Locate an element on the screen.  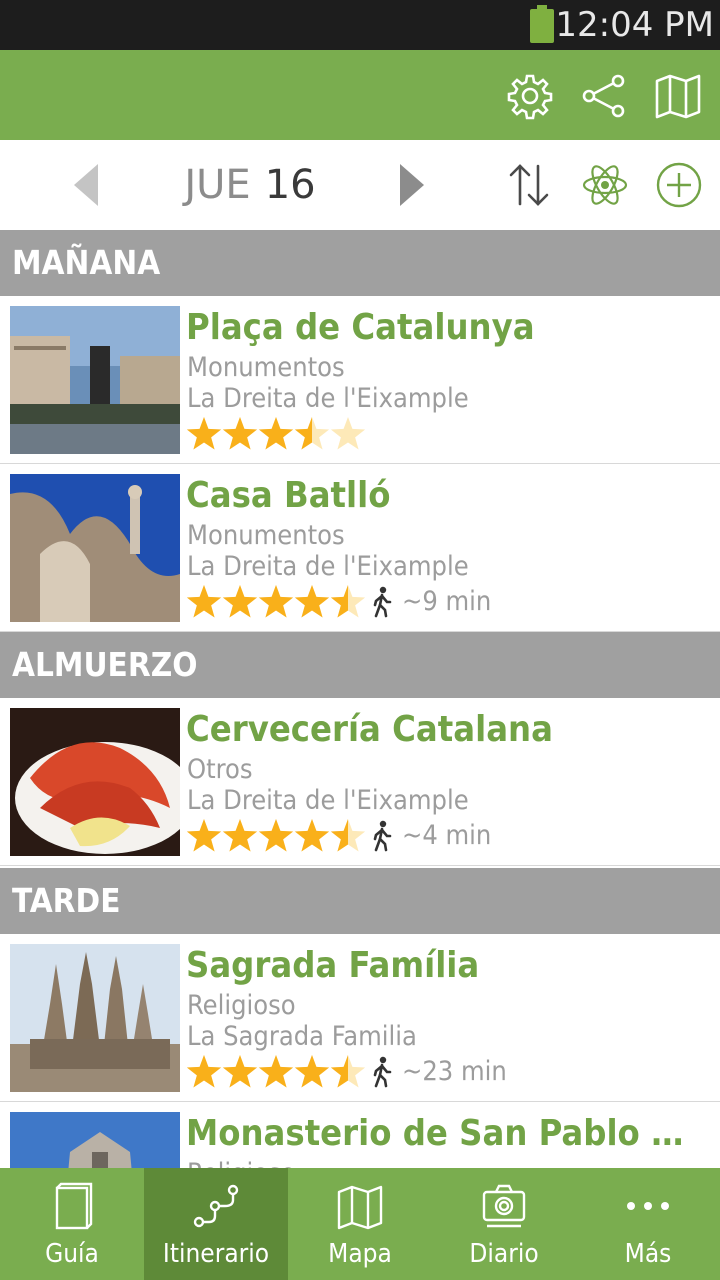
place-title: Plaça de Catalunya is located at coordinates (360, 327).